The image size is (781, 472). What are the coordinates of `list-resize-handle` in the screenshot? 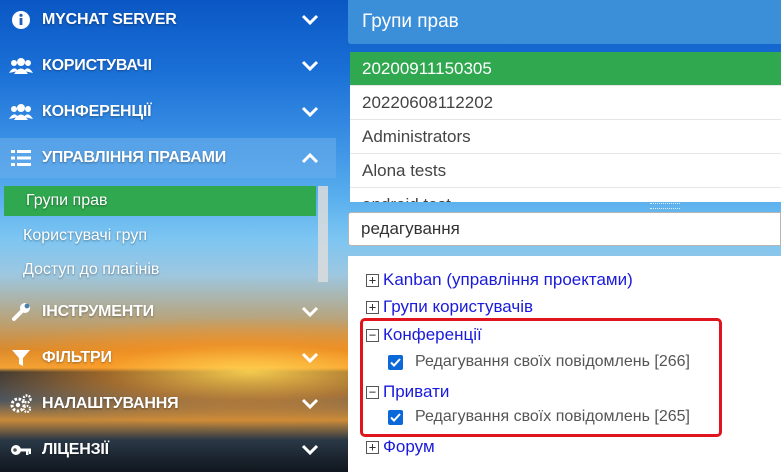 It's located at (665, 206).